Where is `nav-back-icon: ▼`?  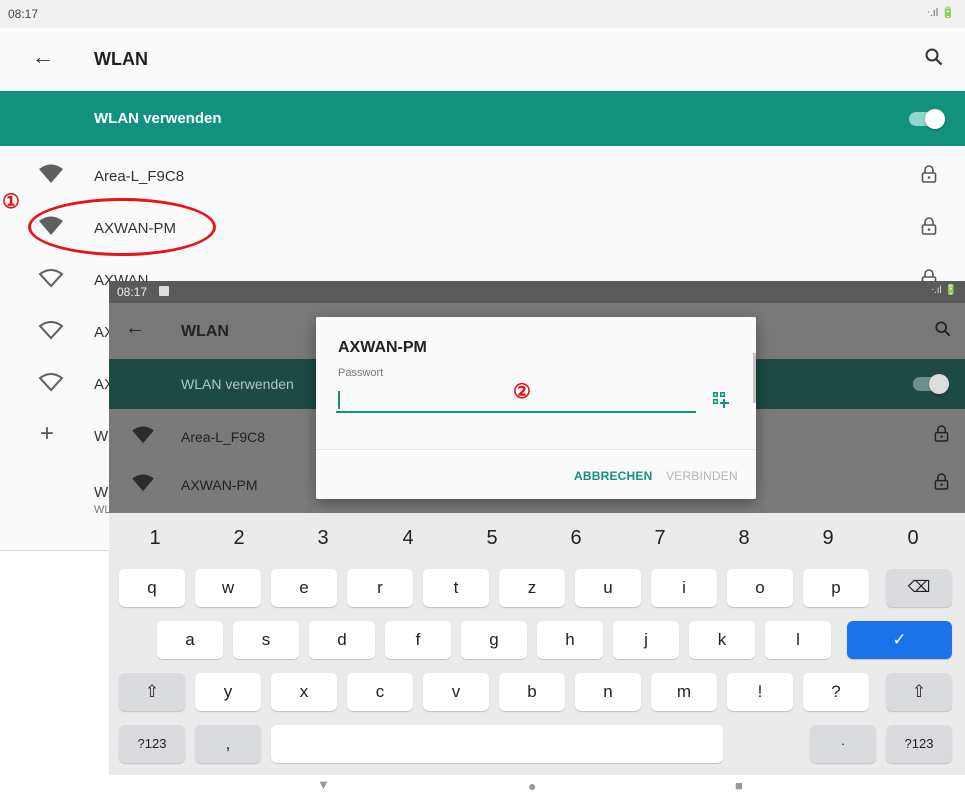 nav-back-icon: ▼ is located at coordinates (323, 784).